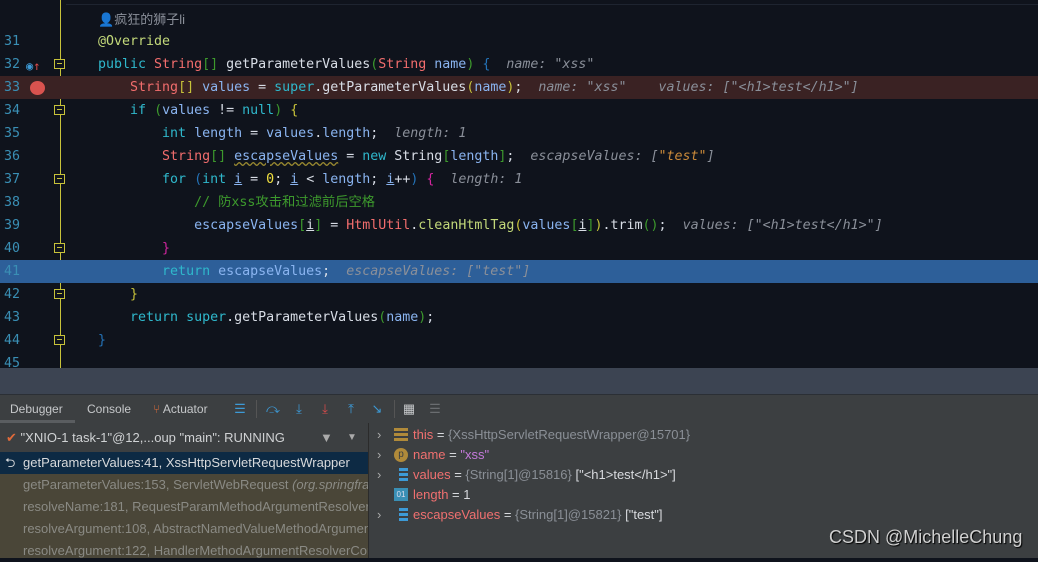 This screenshot has width=1038, height=562. I want to click on code-token: }, so click(134, 294).